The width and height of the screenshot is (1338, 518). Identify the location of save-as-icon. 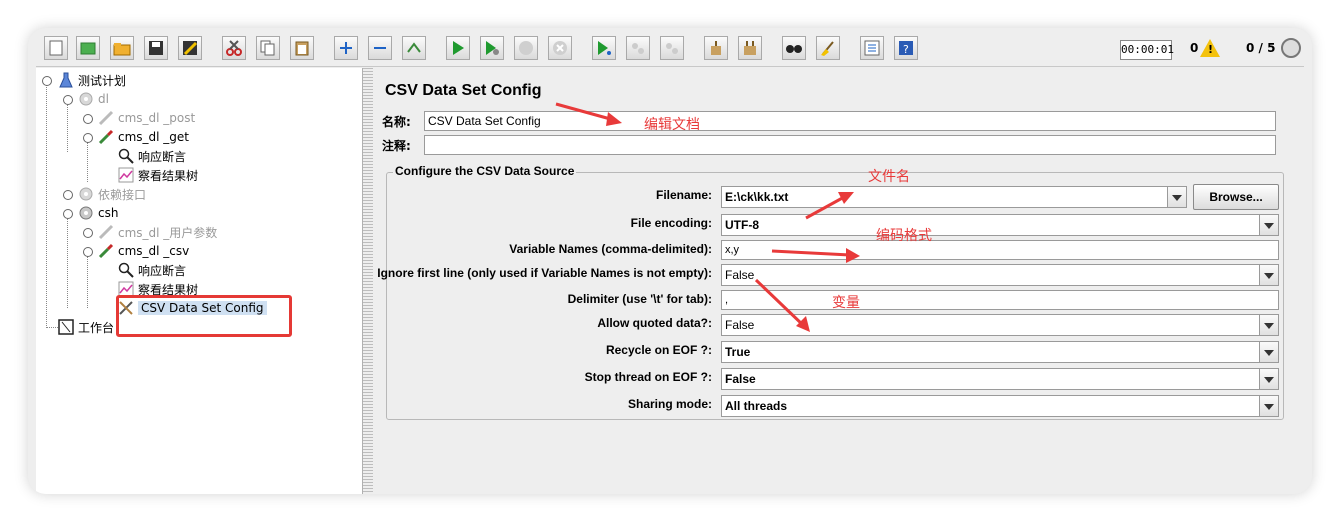
(190, 48).